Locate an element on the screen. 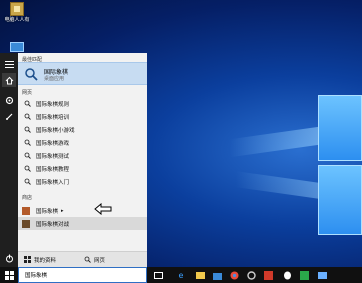 Image resolution: width=362 pixels, height=283 pixels. task-view-icon is located at coordinates (158, 275).